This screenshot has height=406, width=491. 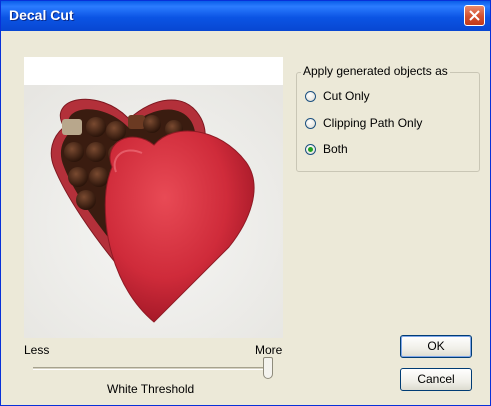 What do you see at coordinates (346, 96) in the screenshot?
I see `radio-label: Cut Only` at bounding box center [346, 96].